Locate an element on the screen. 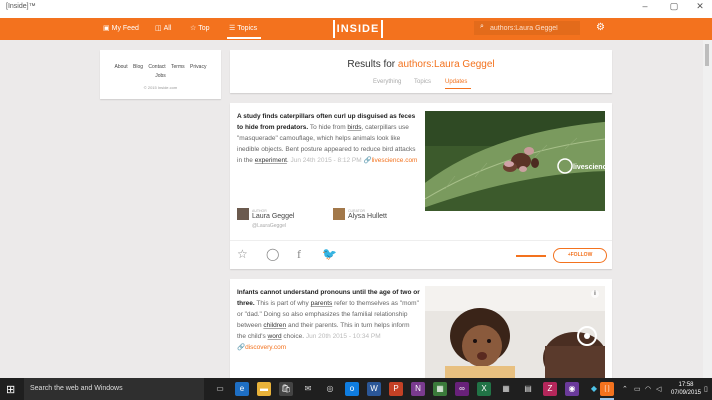  word-icon: W is located at coordinates (374, 389).